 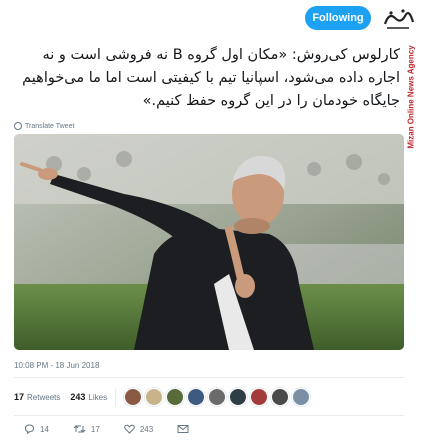 What do you see at coordinates (398, 19) in the screenshot?
I see `agency-logo` at bounding box center [398, 19].